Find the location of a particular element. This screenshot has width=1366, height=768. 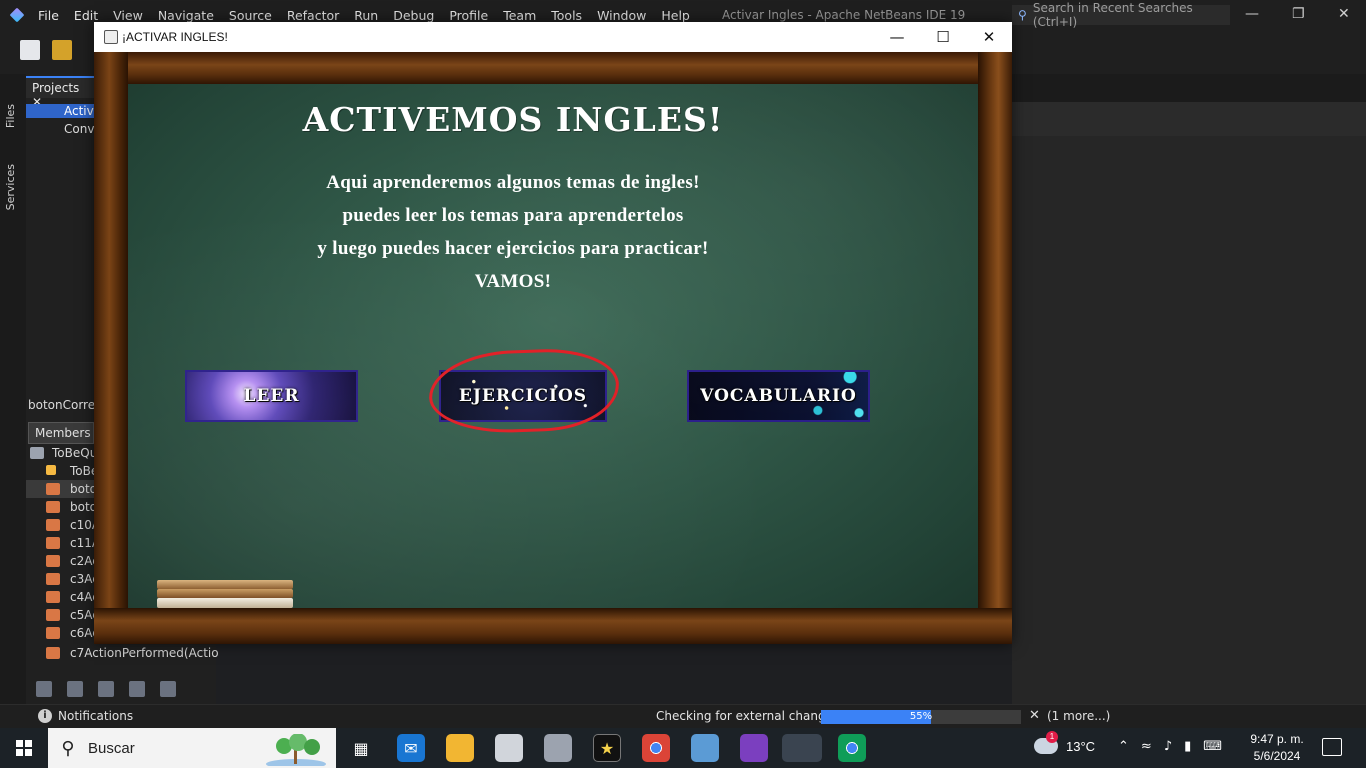

menu-window: Window is located at coordinates (621, 15).